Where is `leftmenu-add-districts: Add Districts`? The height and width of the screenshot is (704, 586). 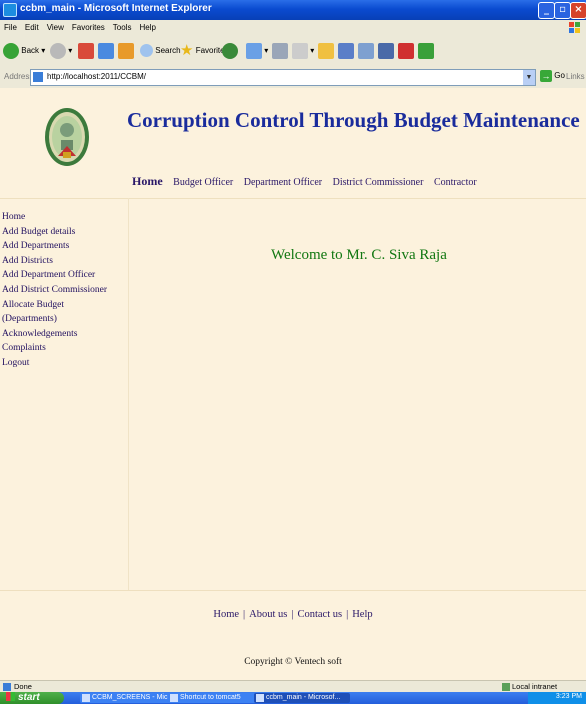
leftmenu-add-districts: Add Districts is located at coordinates (54, 261).